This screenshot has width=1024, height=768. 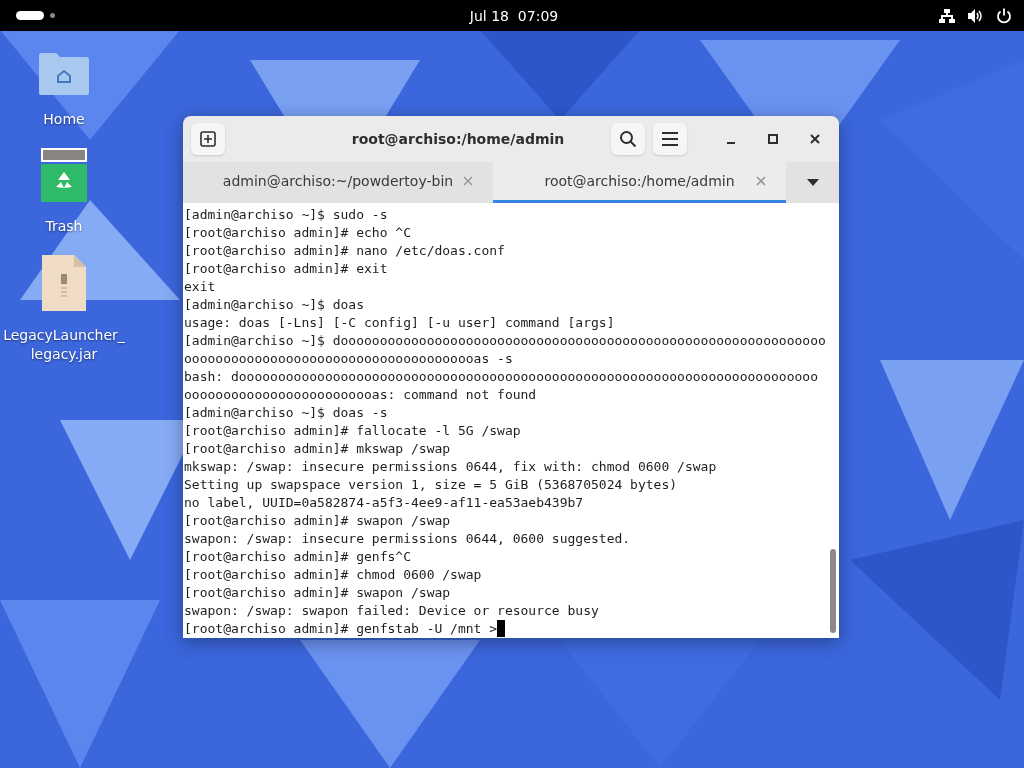 What do you see at coordinates (975, 15) in the screenshot?
I see `volume-icon` at bounding box center [975, 15].